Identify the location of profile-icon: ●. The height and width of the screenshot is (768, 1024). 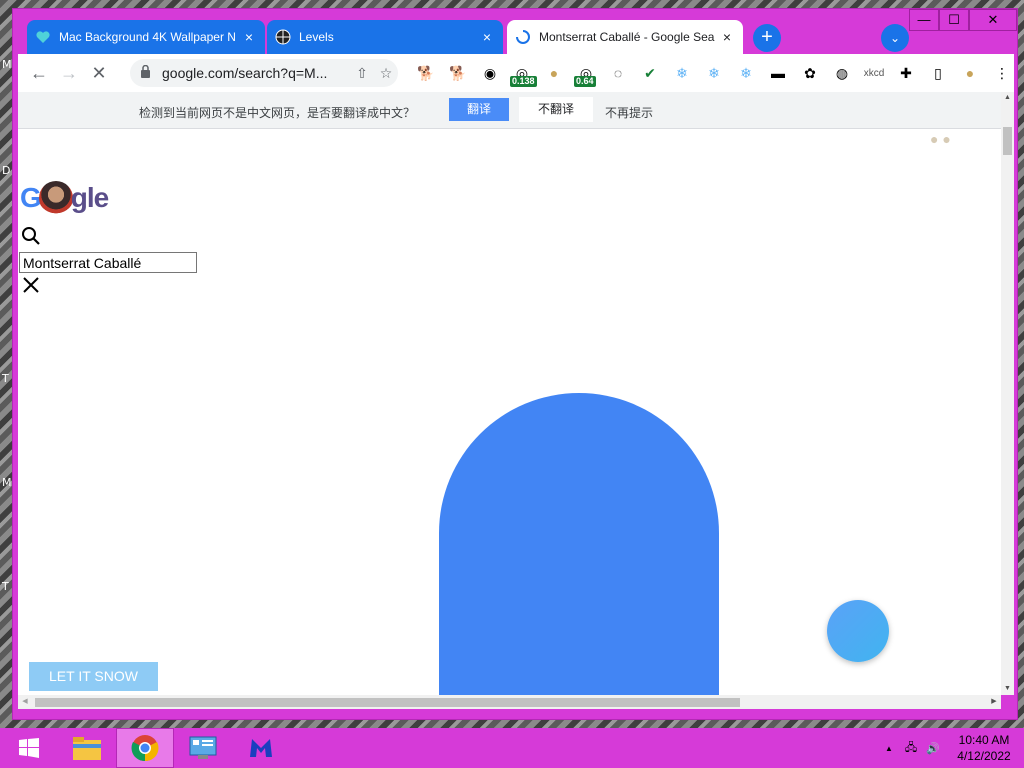
(970, 73).